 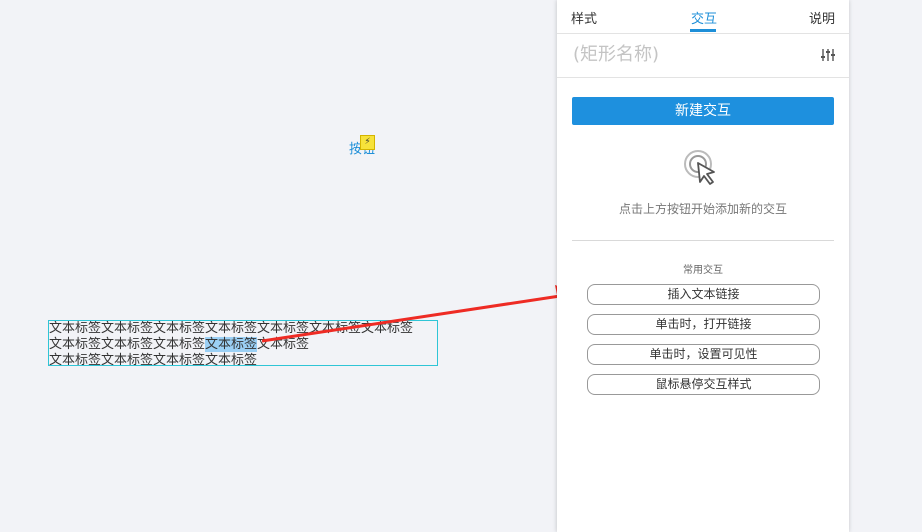 I want to click on tab-style: 样式, so click(x=584, y=17).